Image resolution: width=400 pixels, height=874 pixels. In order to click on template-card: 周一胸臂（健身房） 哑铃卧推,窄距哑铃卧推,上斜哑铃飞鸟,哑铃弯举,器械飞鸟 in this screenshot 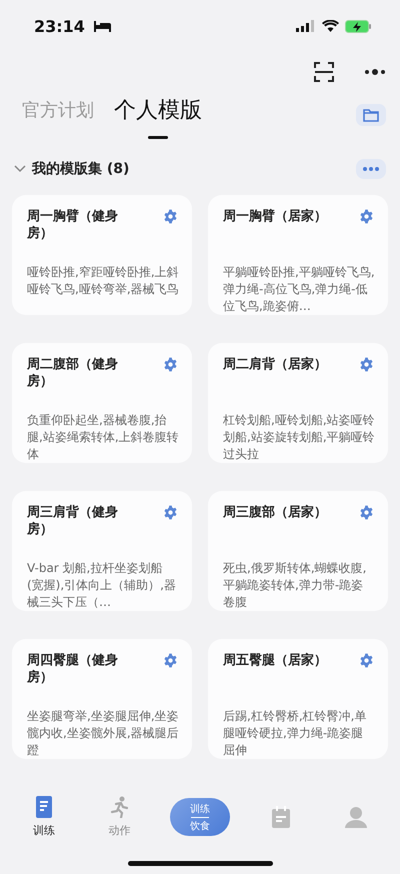, I will do `click(102, 255)`.